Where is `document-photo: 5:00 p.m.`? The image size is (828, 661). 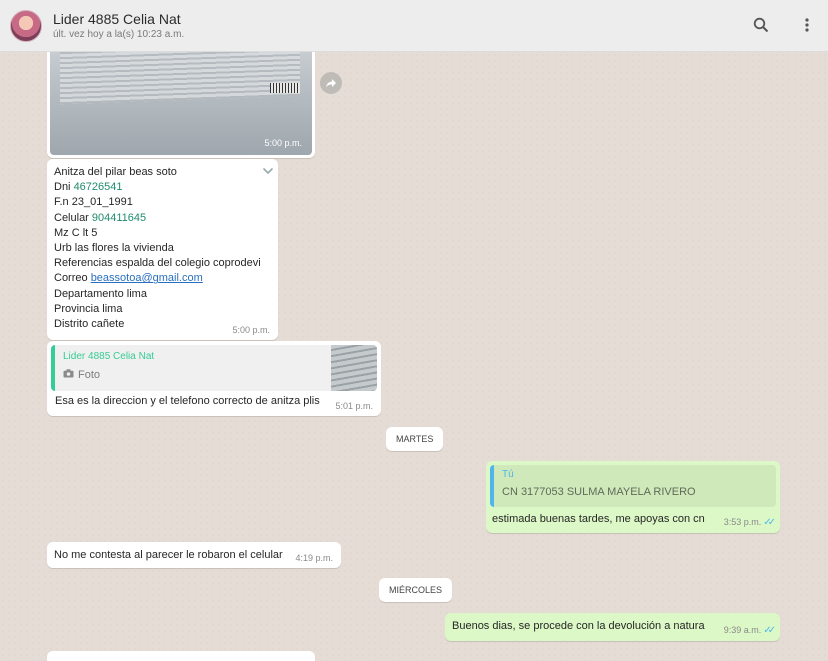
document-photo: 5:00 p.m. is located at coordinates (181, 103).